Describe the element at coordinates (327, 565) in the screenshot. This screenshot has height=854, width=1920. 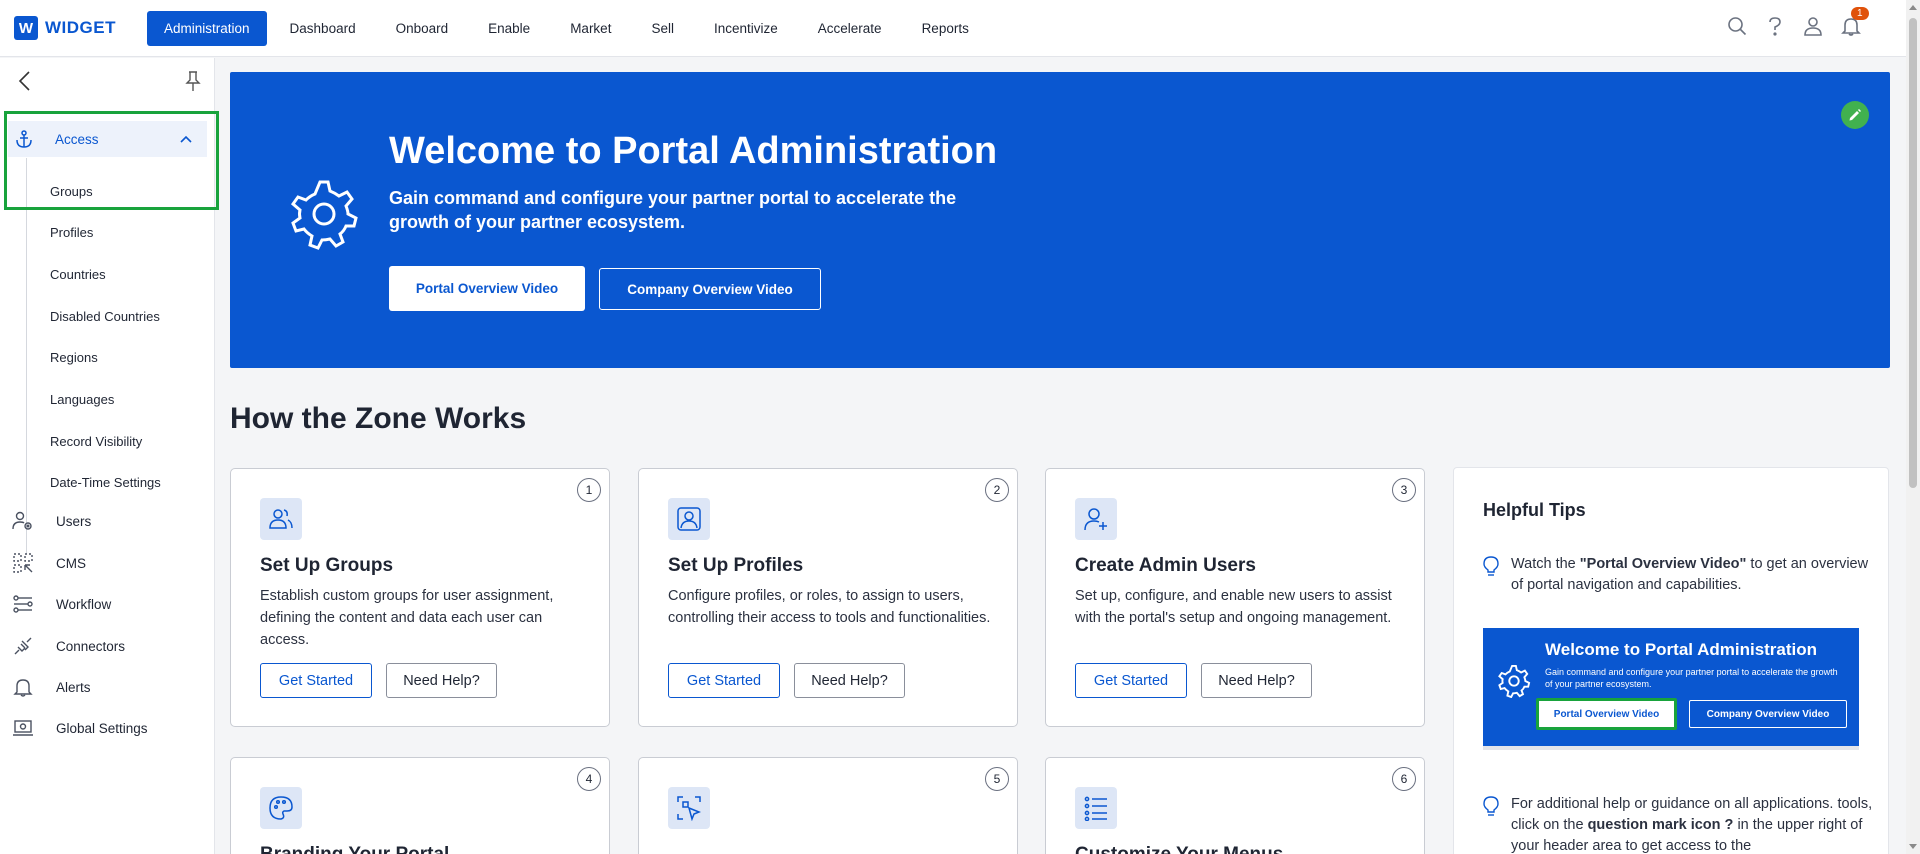
I see `card-title: Set Up Groups` at that location.